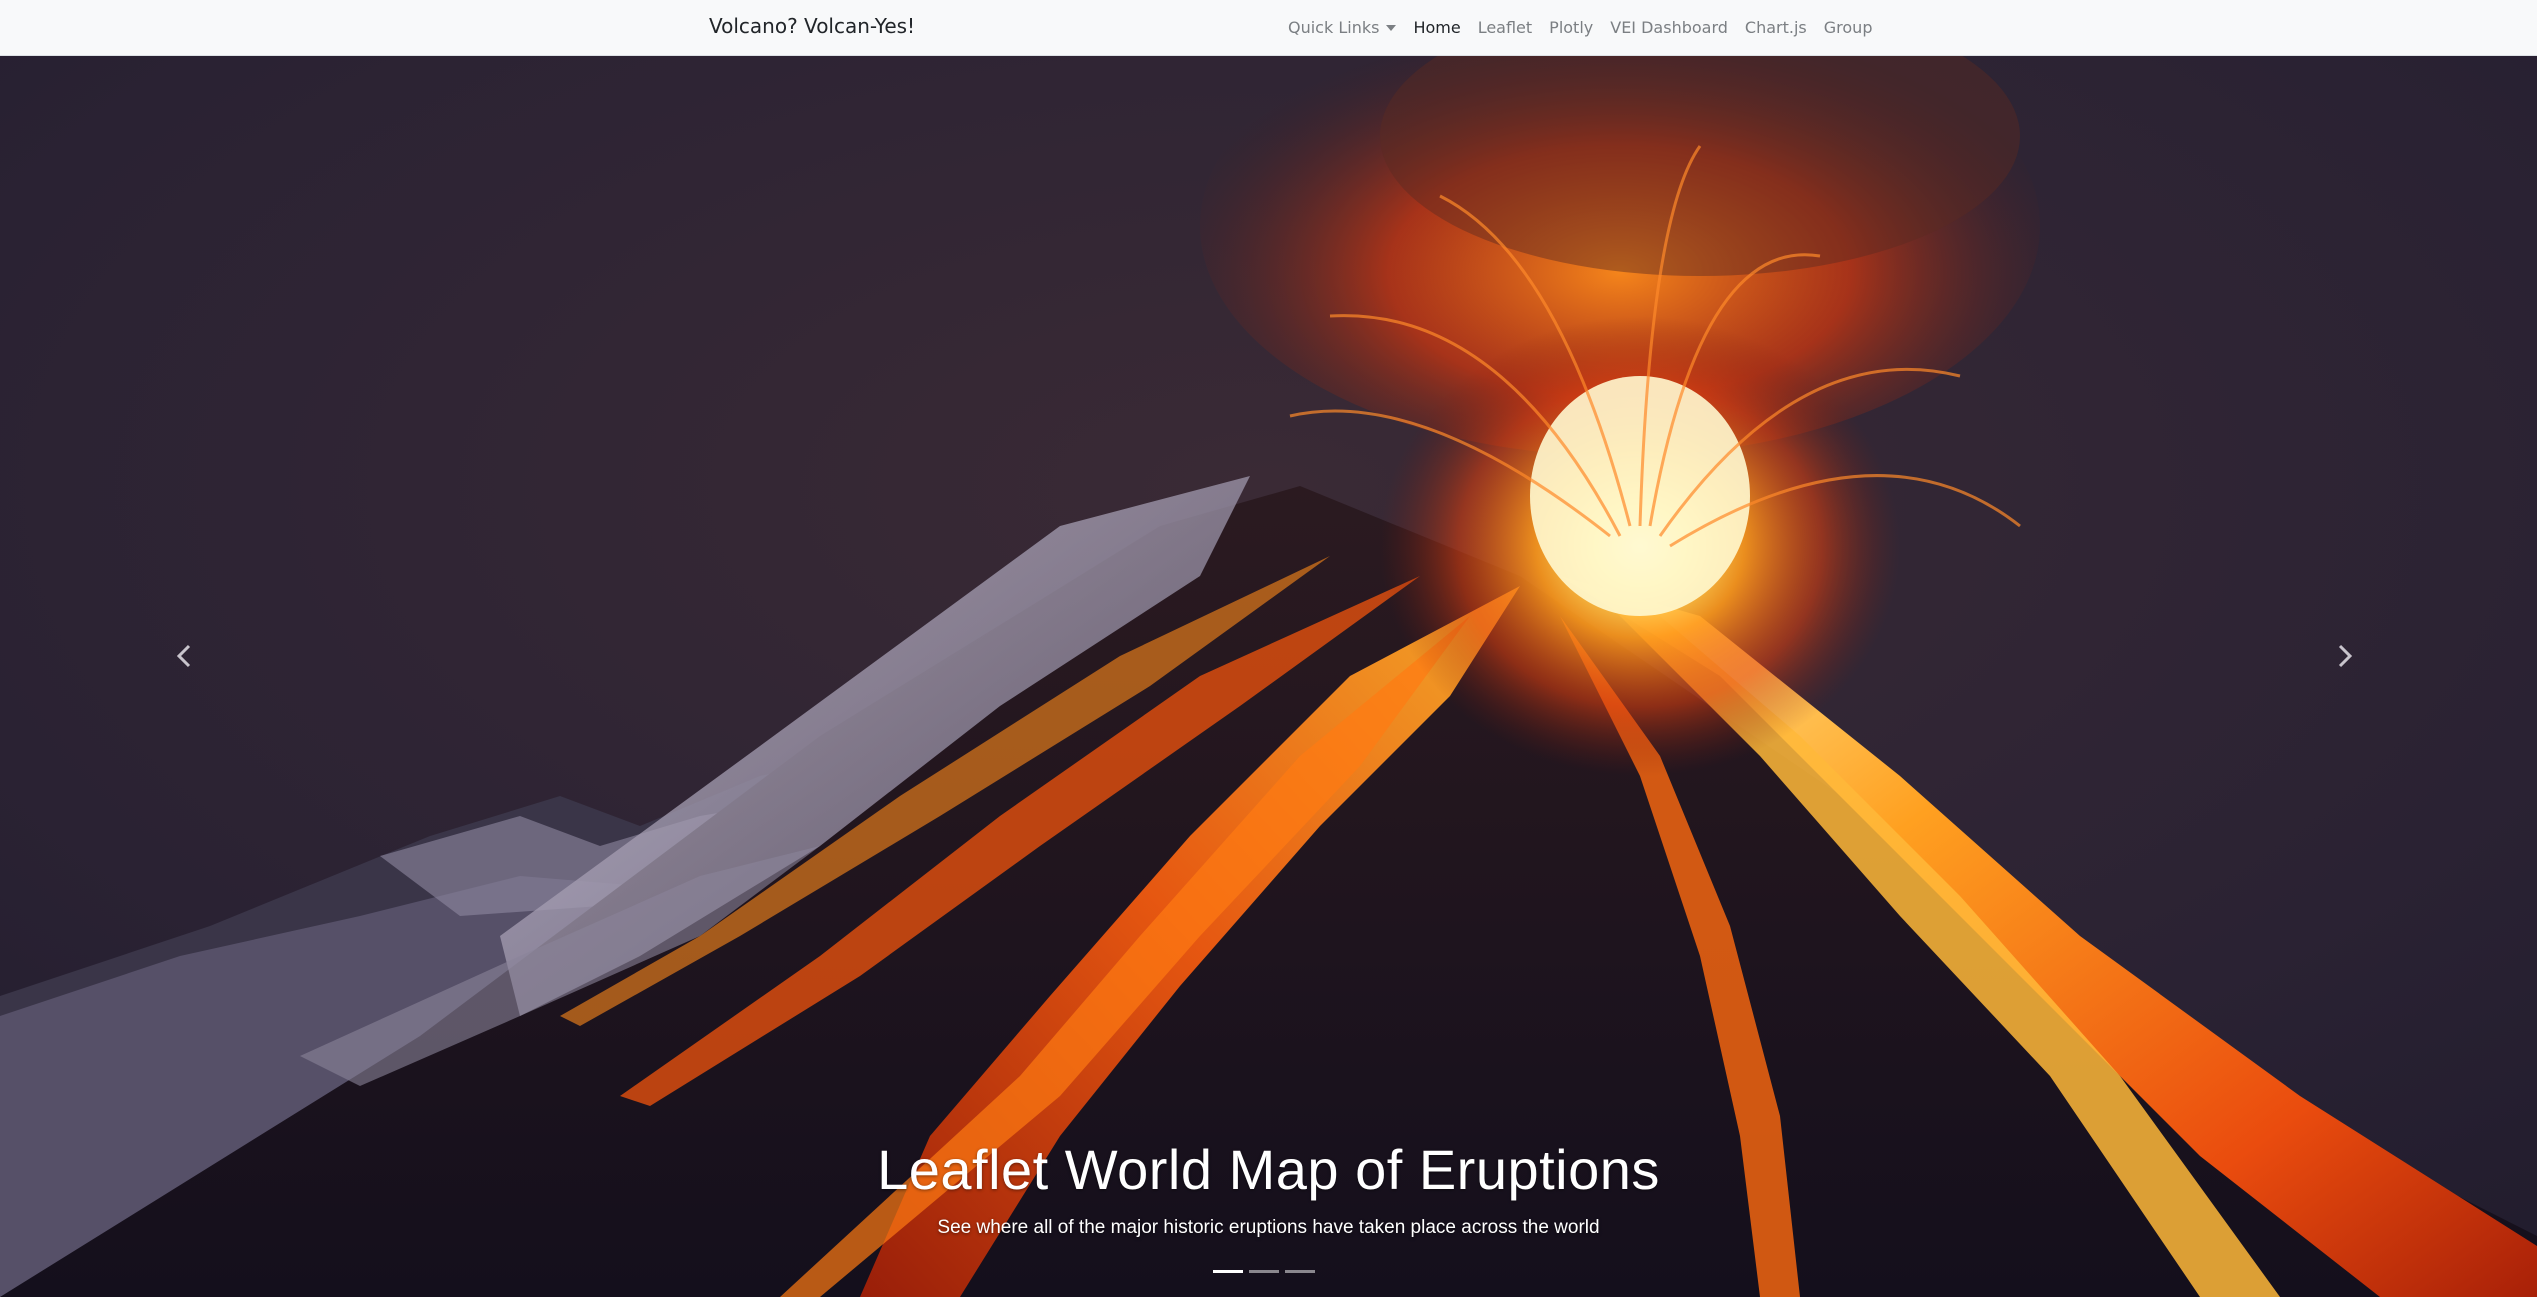 This screenshot has height=1297, width=2537. What do you see at coordinates (1848, 27) in the screenshot?
I see `nav-group: Group` at bounding box center [1848, 27].